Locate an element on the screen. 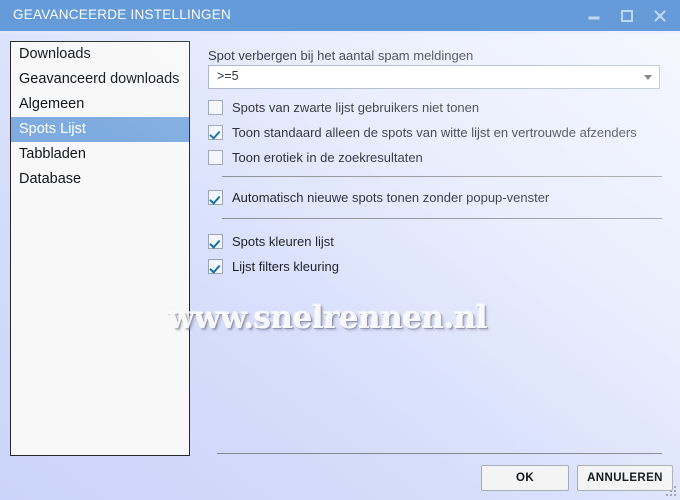 The image size is (680, 500). title-underline is located at coordinates (340, 32).